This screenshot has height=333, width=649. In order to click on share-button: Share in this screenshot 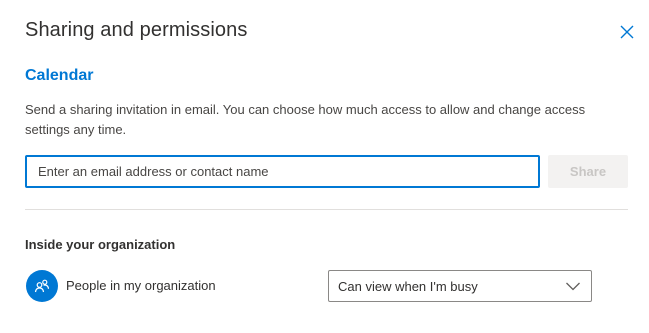, I will do `click(588, 171)`.